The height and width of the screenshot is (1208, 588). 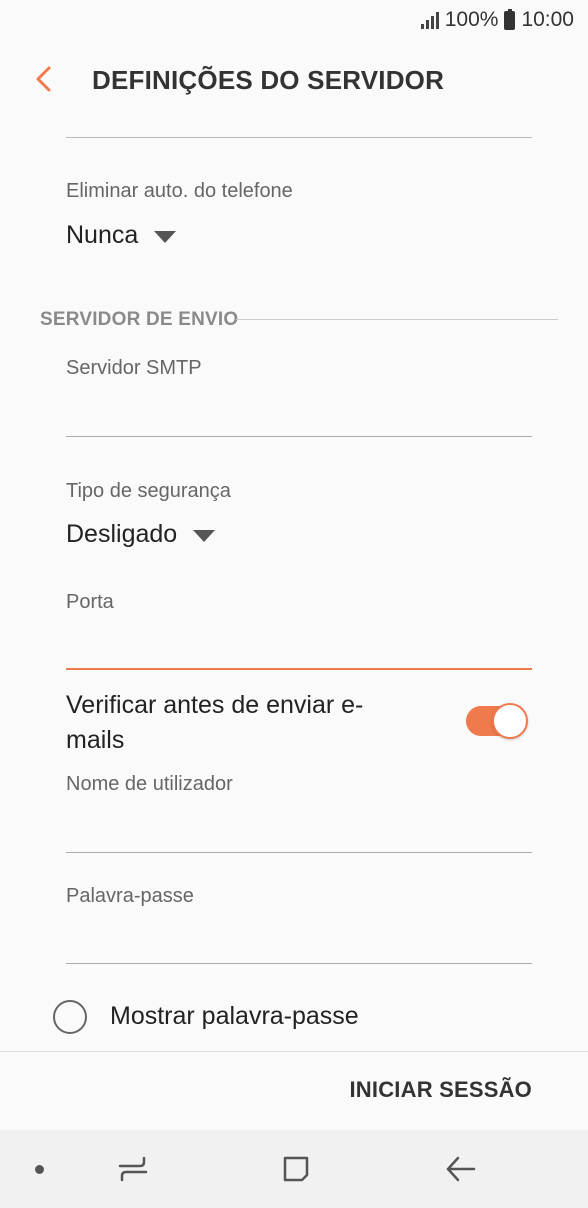 I want to click on show-password-checkbox, so click(x=70, y=1017).